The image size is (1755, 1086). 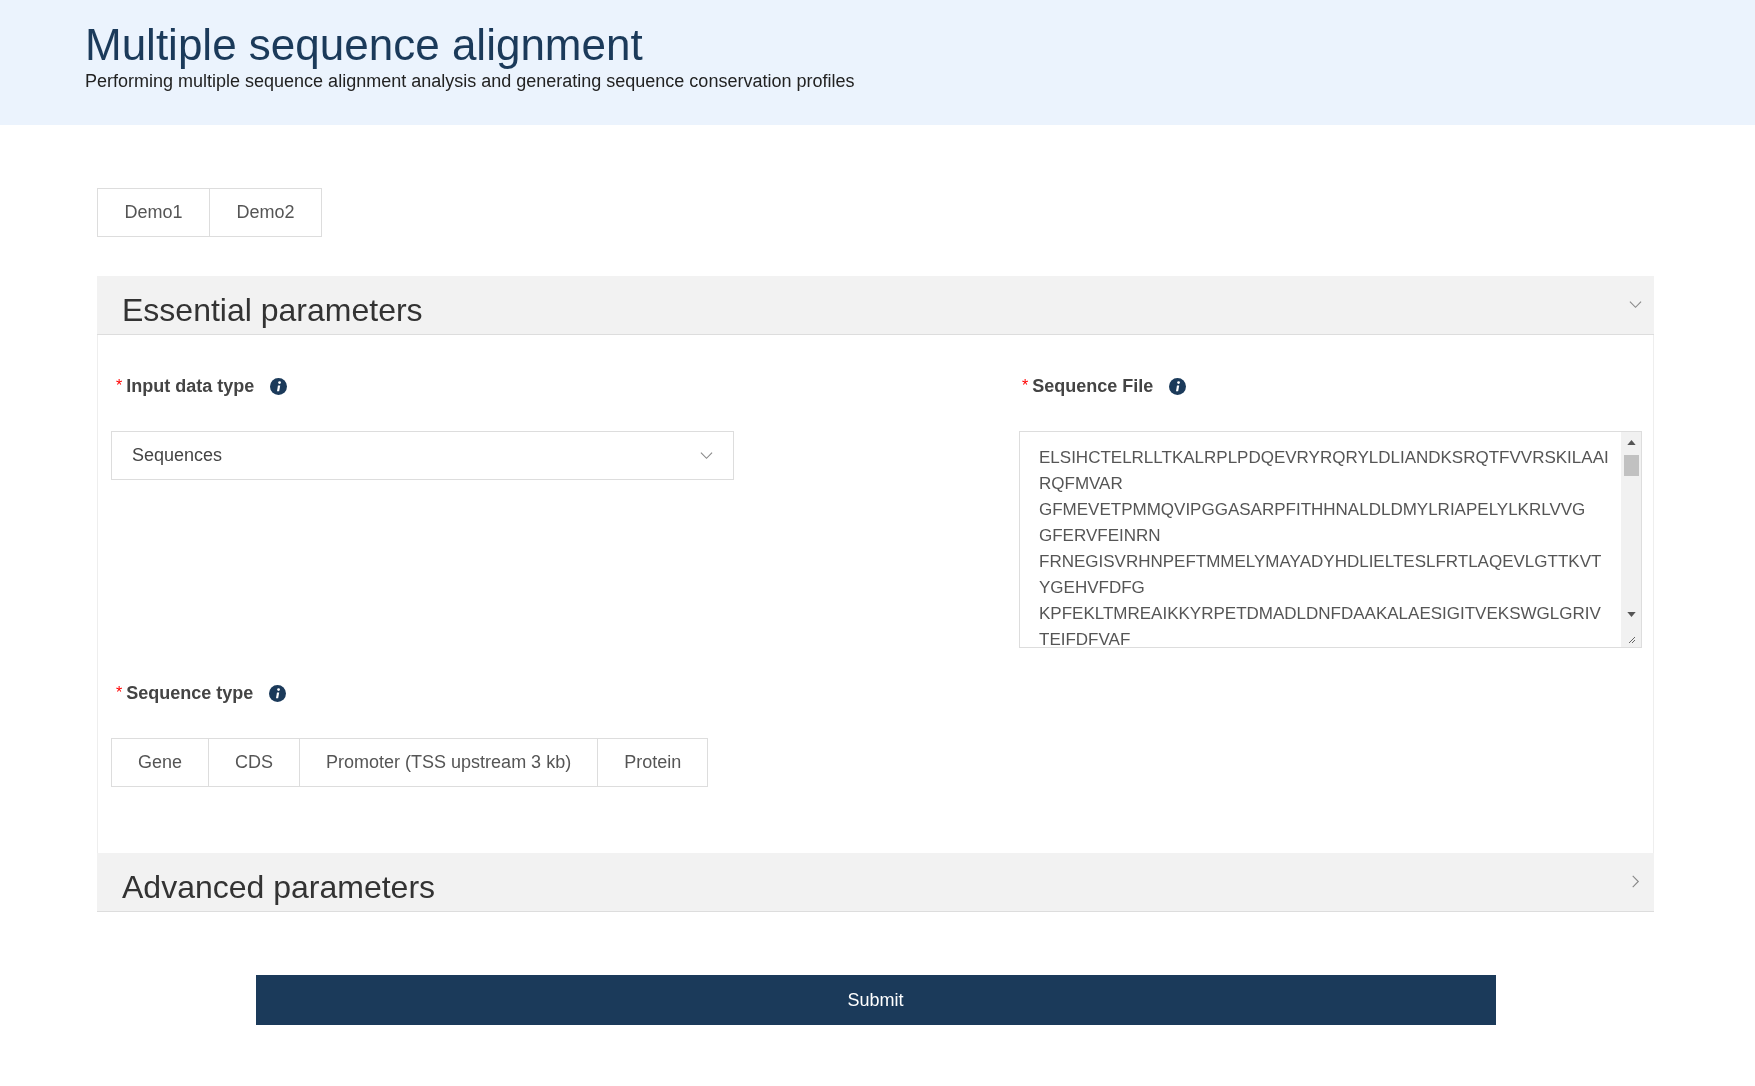 I want to click on scroll-down-icon, so click(x=1631, y=614).